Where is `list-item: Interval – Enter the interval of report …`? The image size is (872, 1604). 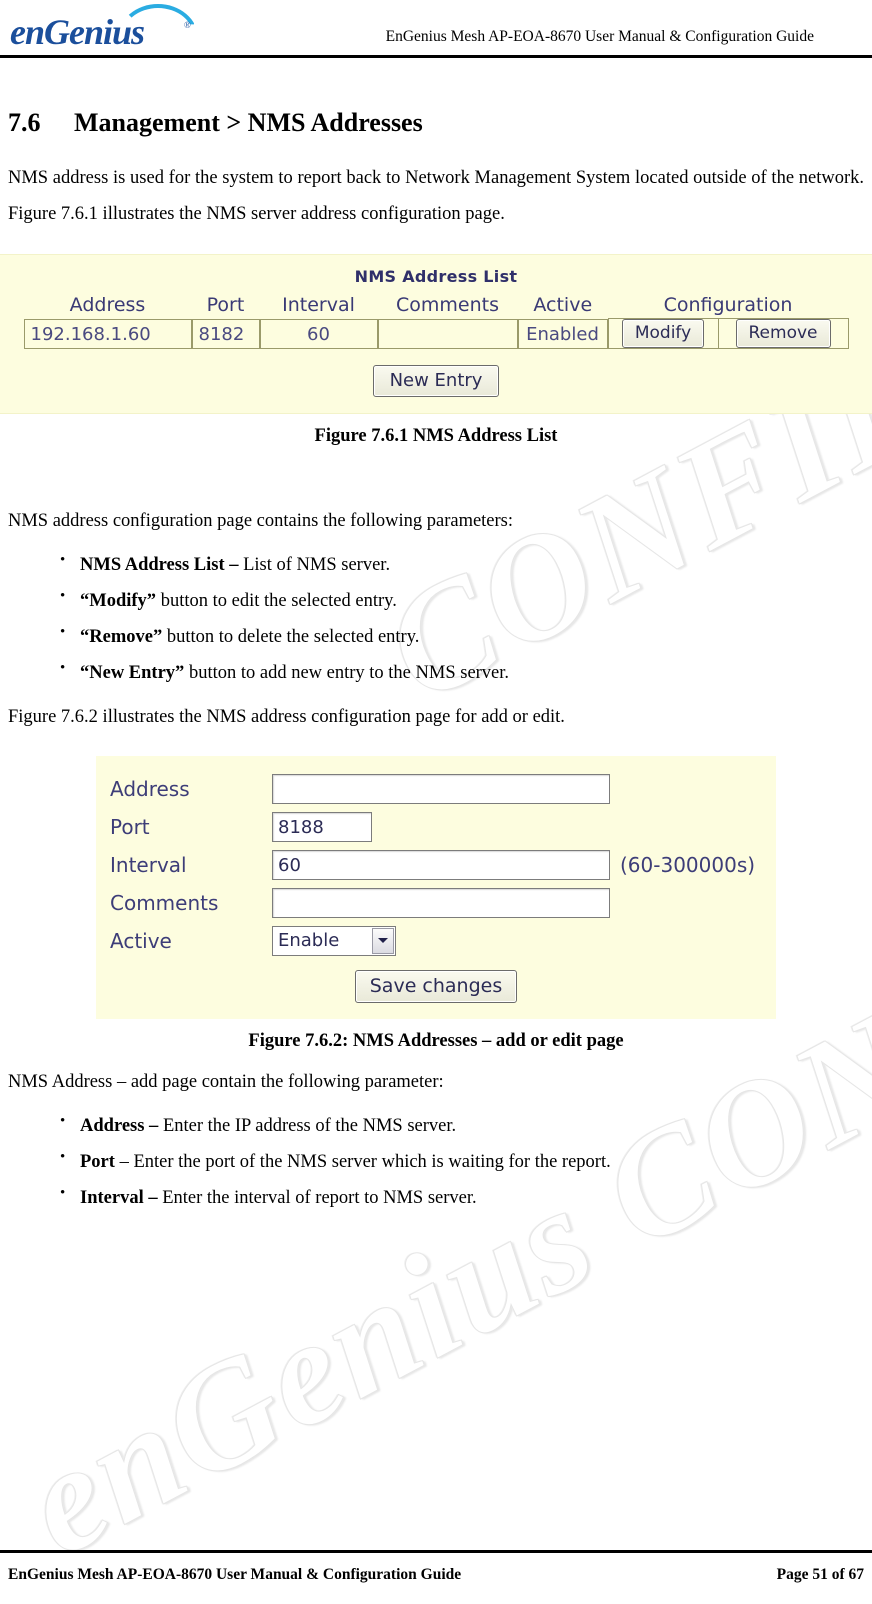 list-item: Interval – Enter the interval of report … is located at coordinates (466, 1197).